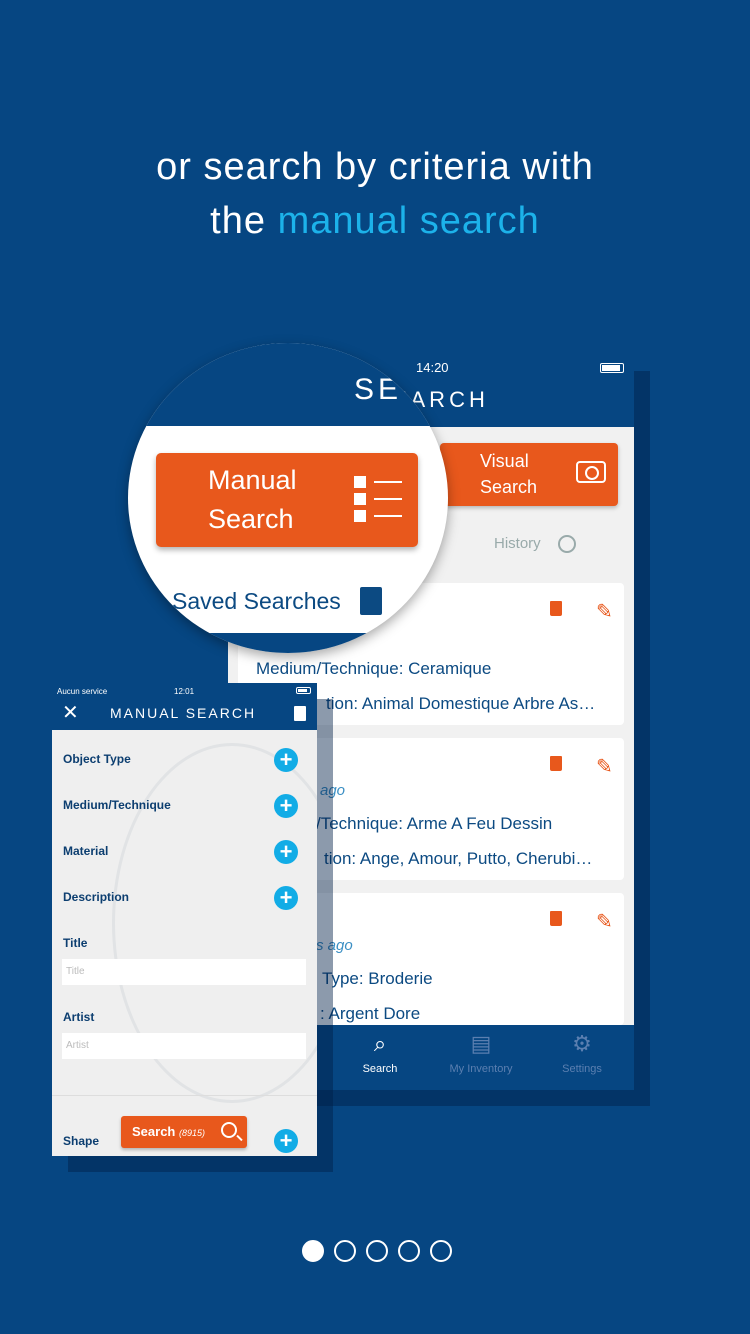  Describe the element at coordinates (377, 978) in the screenshot. I see `card-line: Type: Broderie` at that location.